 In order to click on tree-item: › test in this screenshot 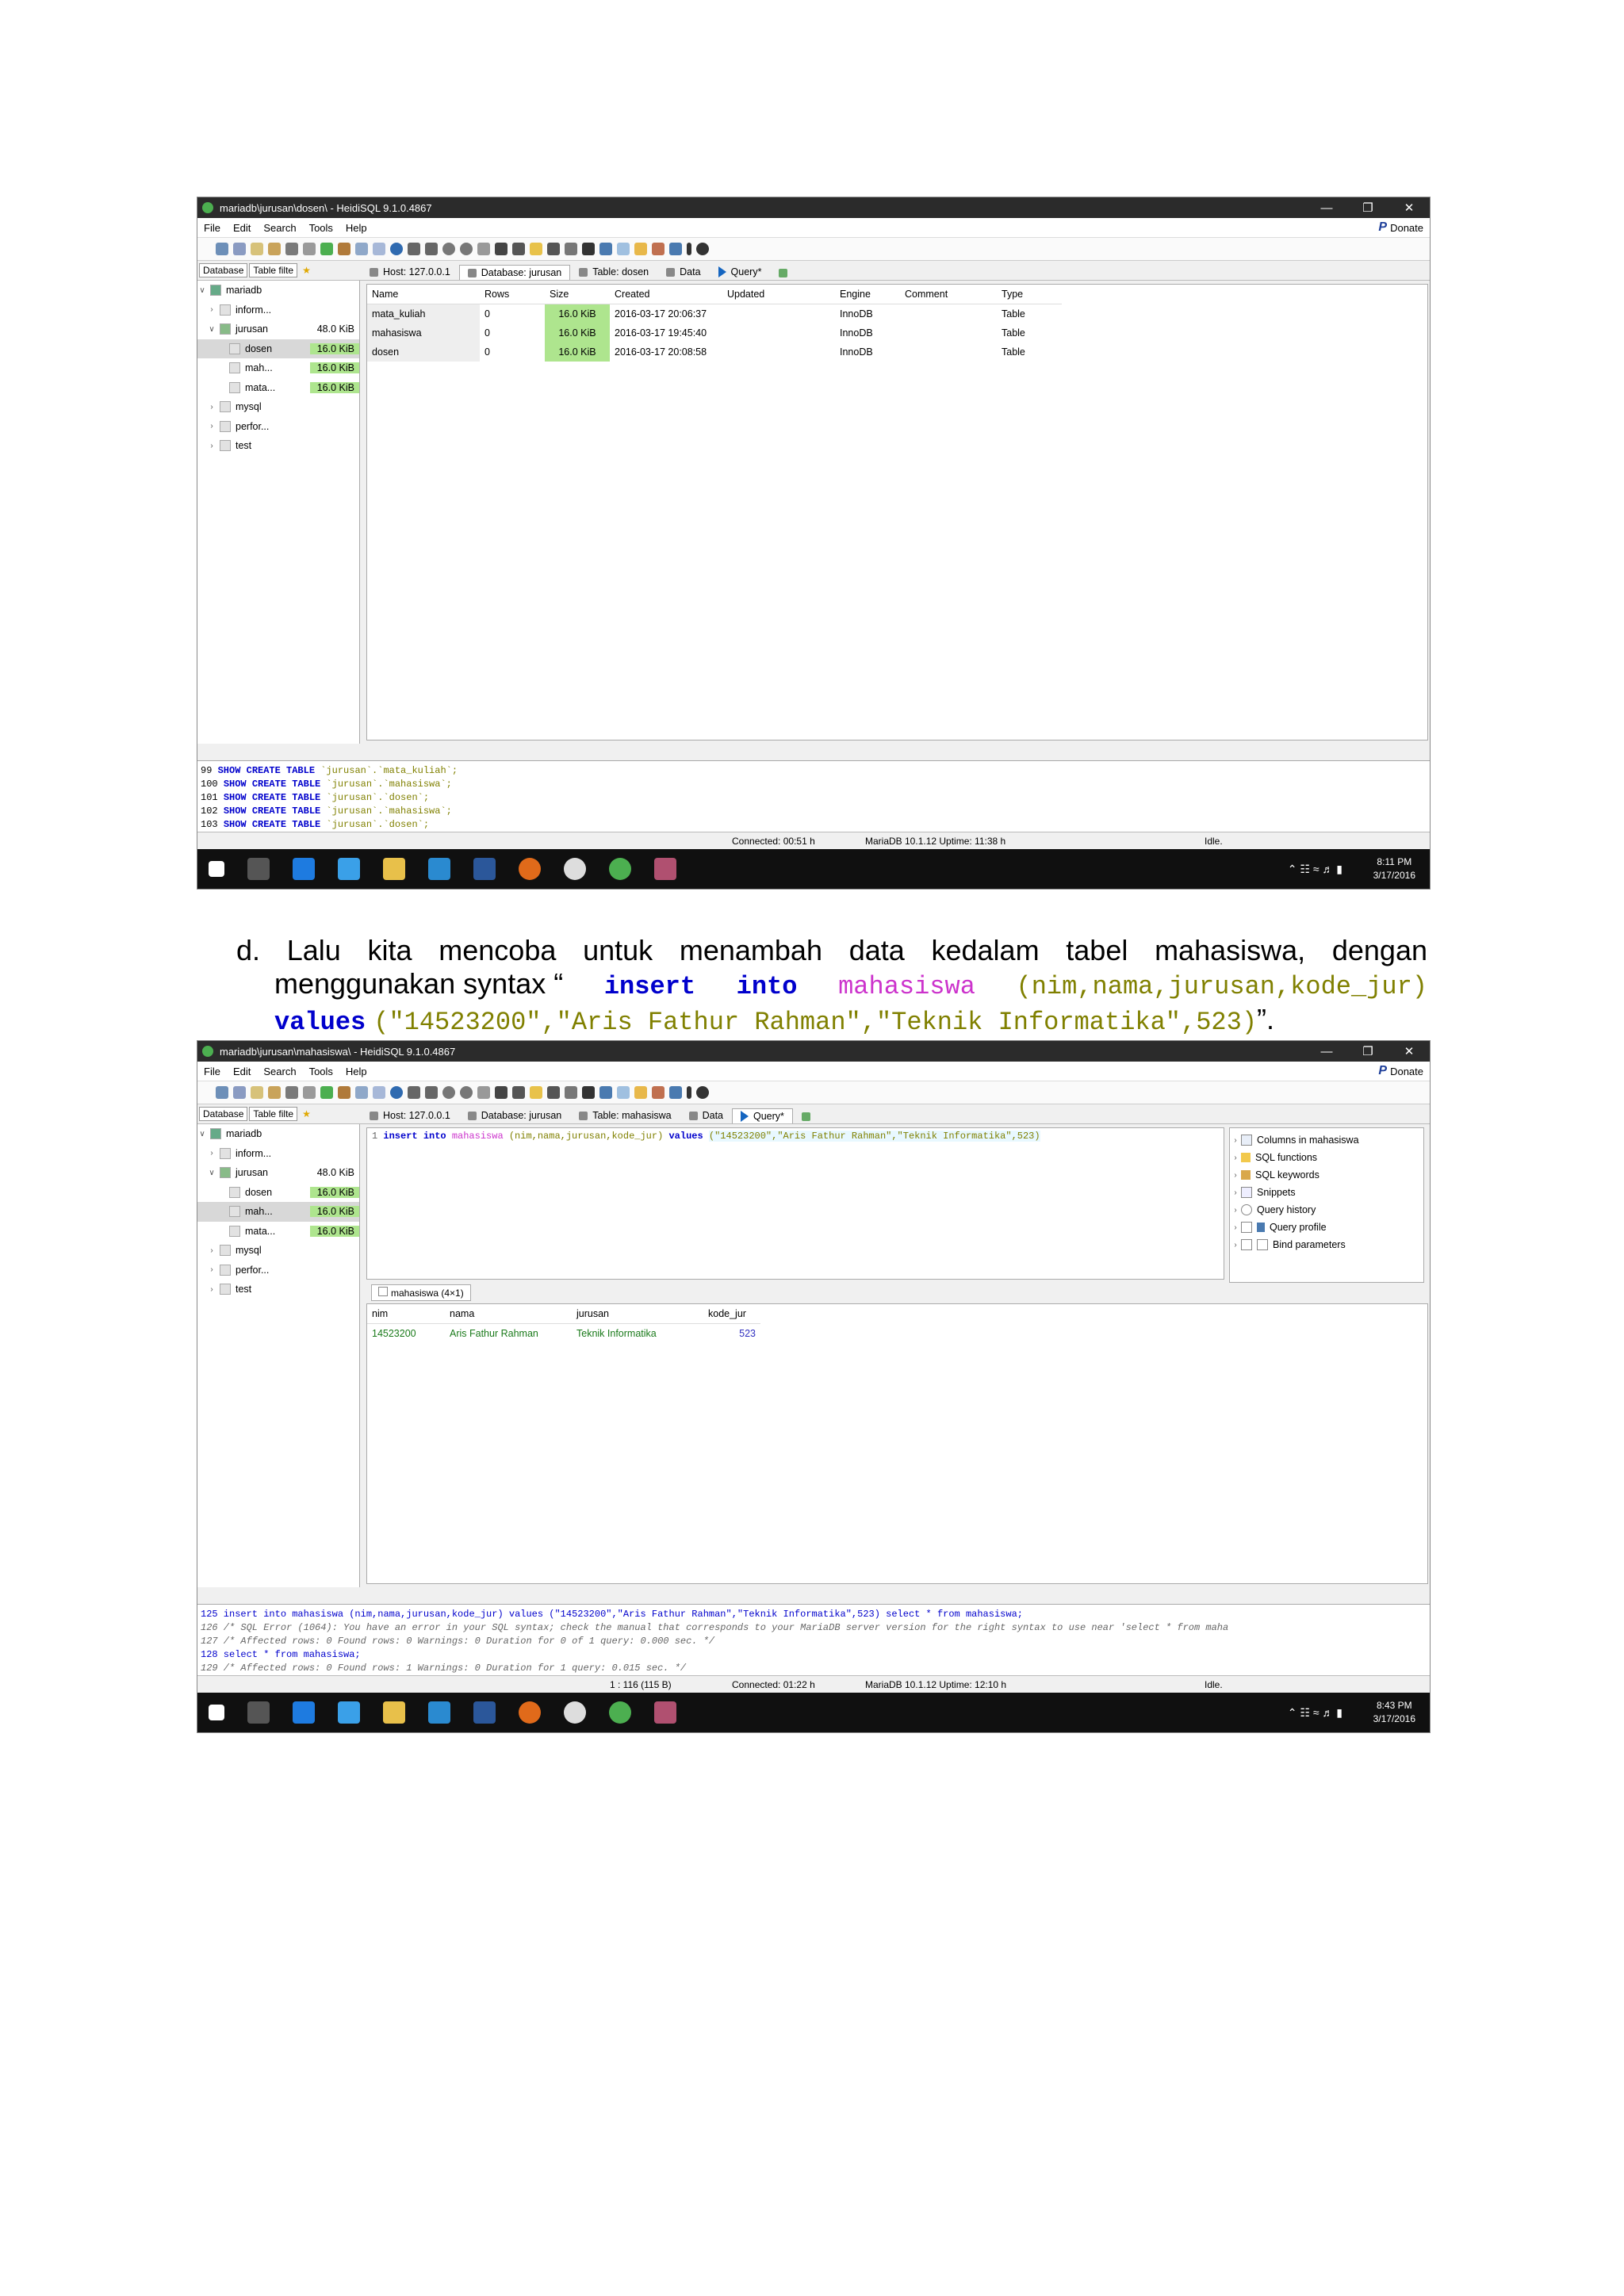, I will do `click(278, 1290)`.